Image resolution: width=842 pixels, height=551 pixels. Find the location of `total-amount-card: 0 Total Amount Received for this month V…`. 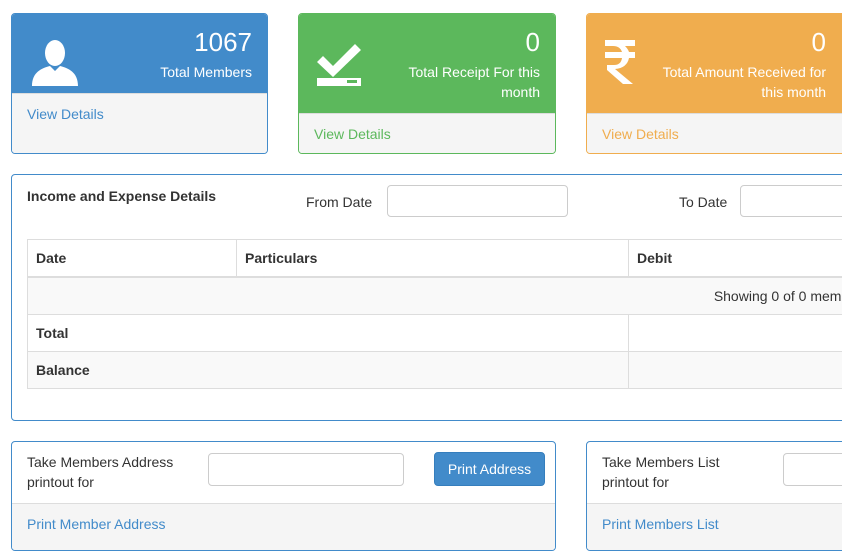

total-amount-card: 0 Total Amount Received for this month V… is located at coordinates (714, 83).